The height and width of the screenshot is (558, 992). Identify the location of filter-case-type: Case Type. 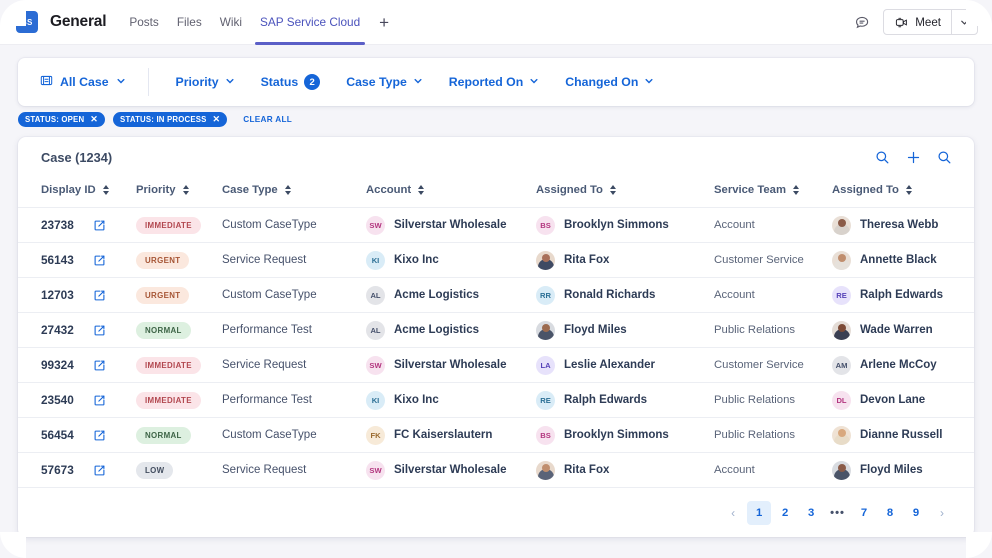
(384, 82).